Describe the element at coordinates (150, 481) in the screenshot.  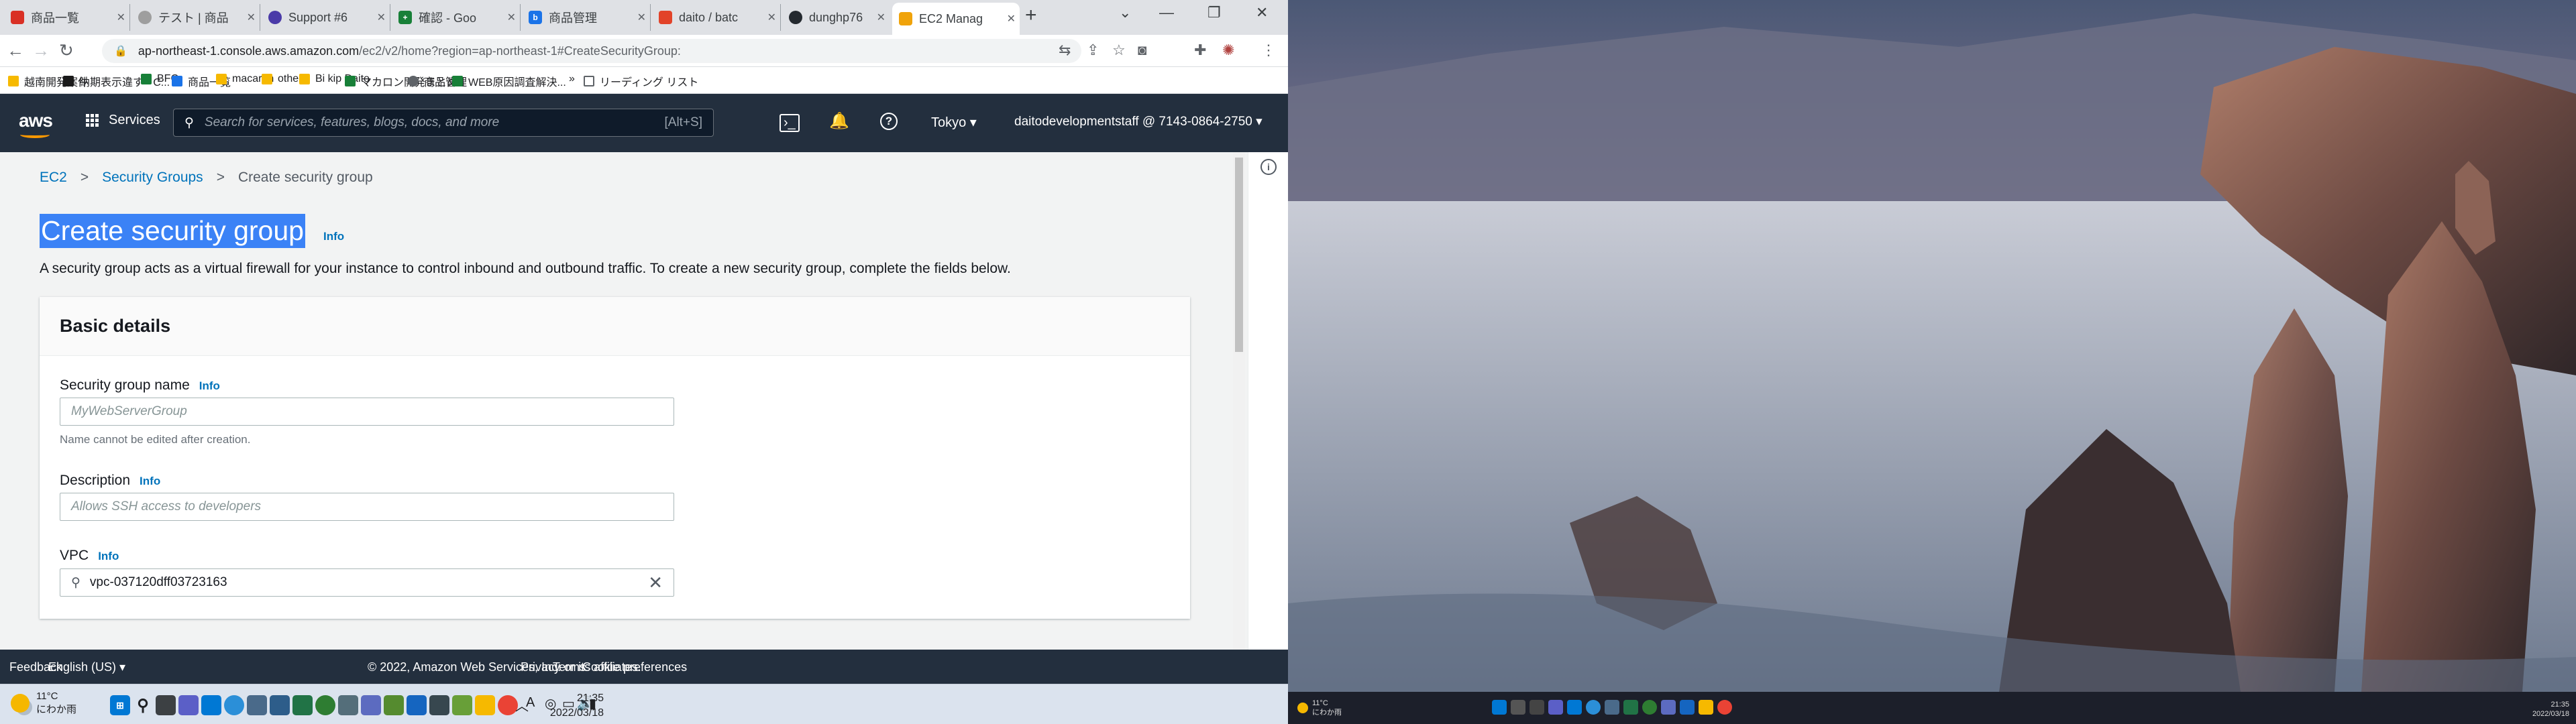
I see `description-info-link: Info` at that location.